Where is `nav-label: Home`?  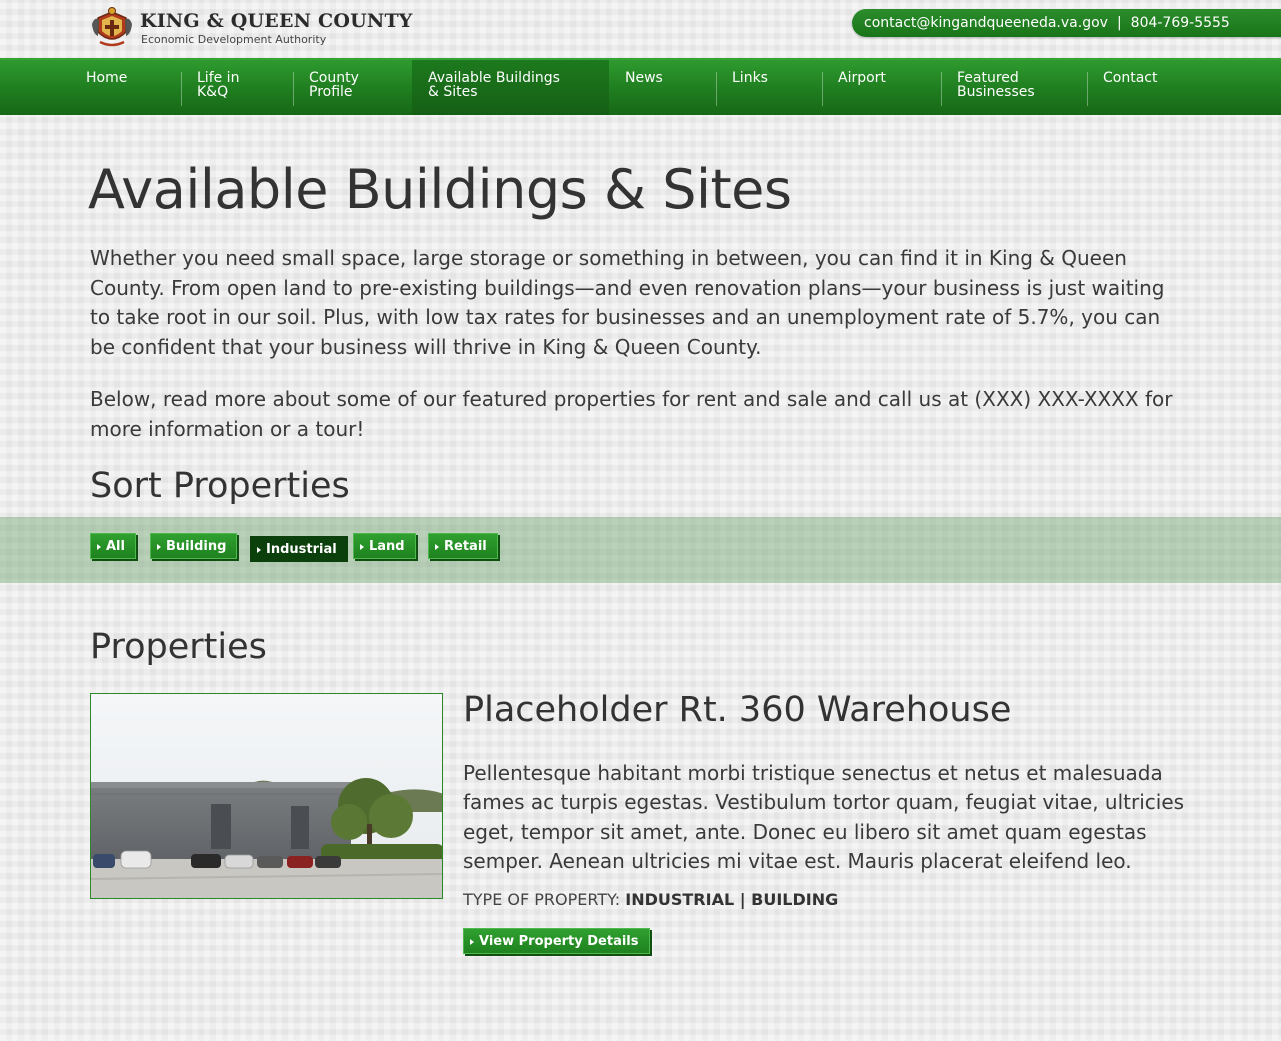 nav-label: Home is located at coordinates (107, 78).